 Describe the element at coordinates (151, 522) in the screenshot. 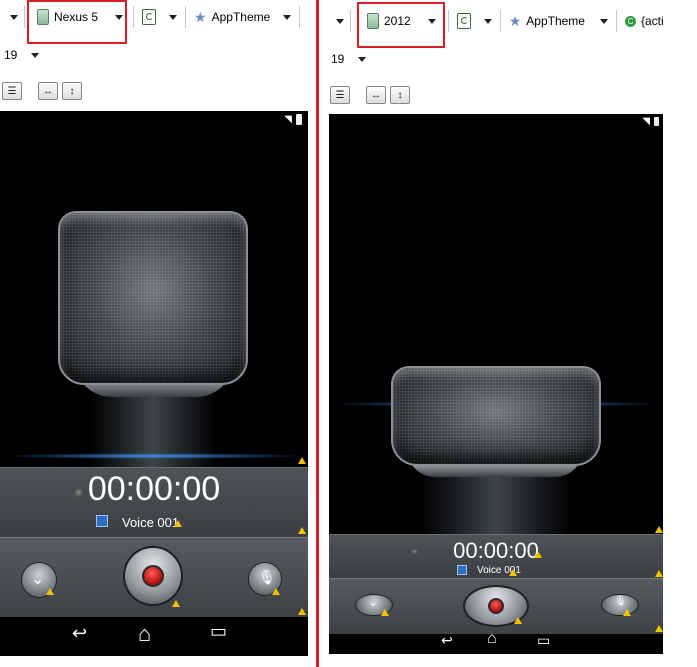

I see `file-name-label: Voice 001` at that location.